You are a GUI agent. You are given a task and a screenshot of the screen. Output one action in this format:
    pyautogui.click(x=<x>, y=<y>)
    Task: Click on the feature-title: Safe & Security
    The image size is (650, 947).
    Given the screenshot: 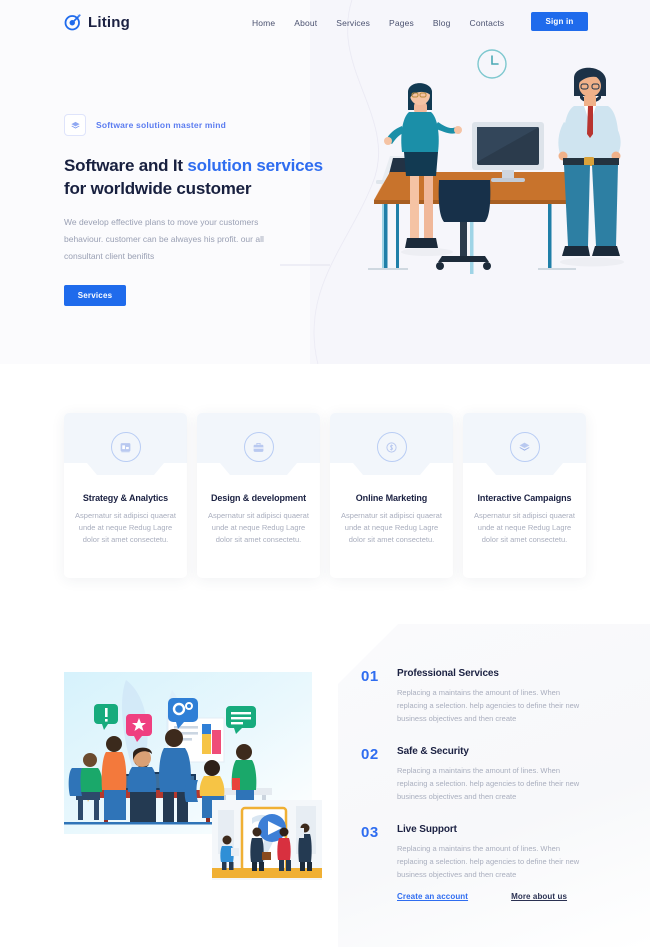 What is the action you would take?
    pyautogui.click(x=433, y=751)
    